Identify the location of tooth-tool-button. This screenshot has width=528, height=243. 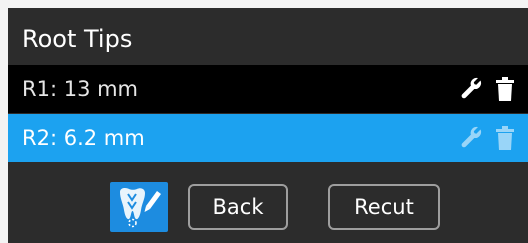
(139, 207).